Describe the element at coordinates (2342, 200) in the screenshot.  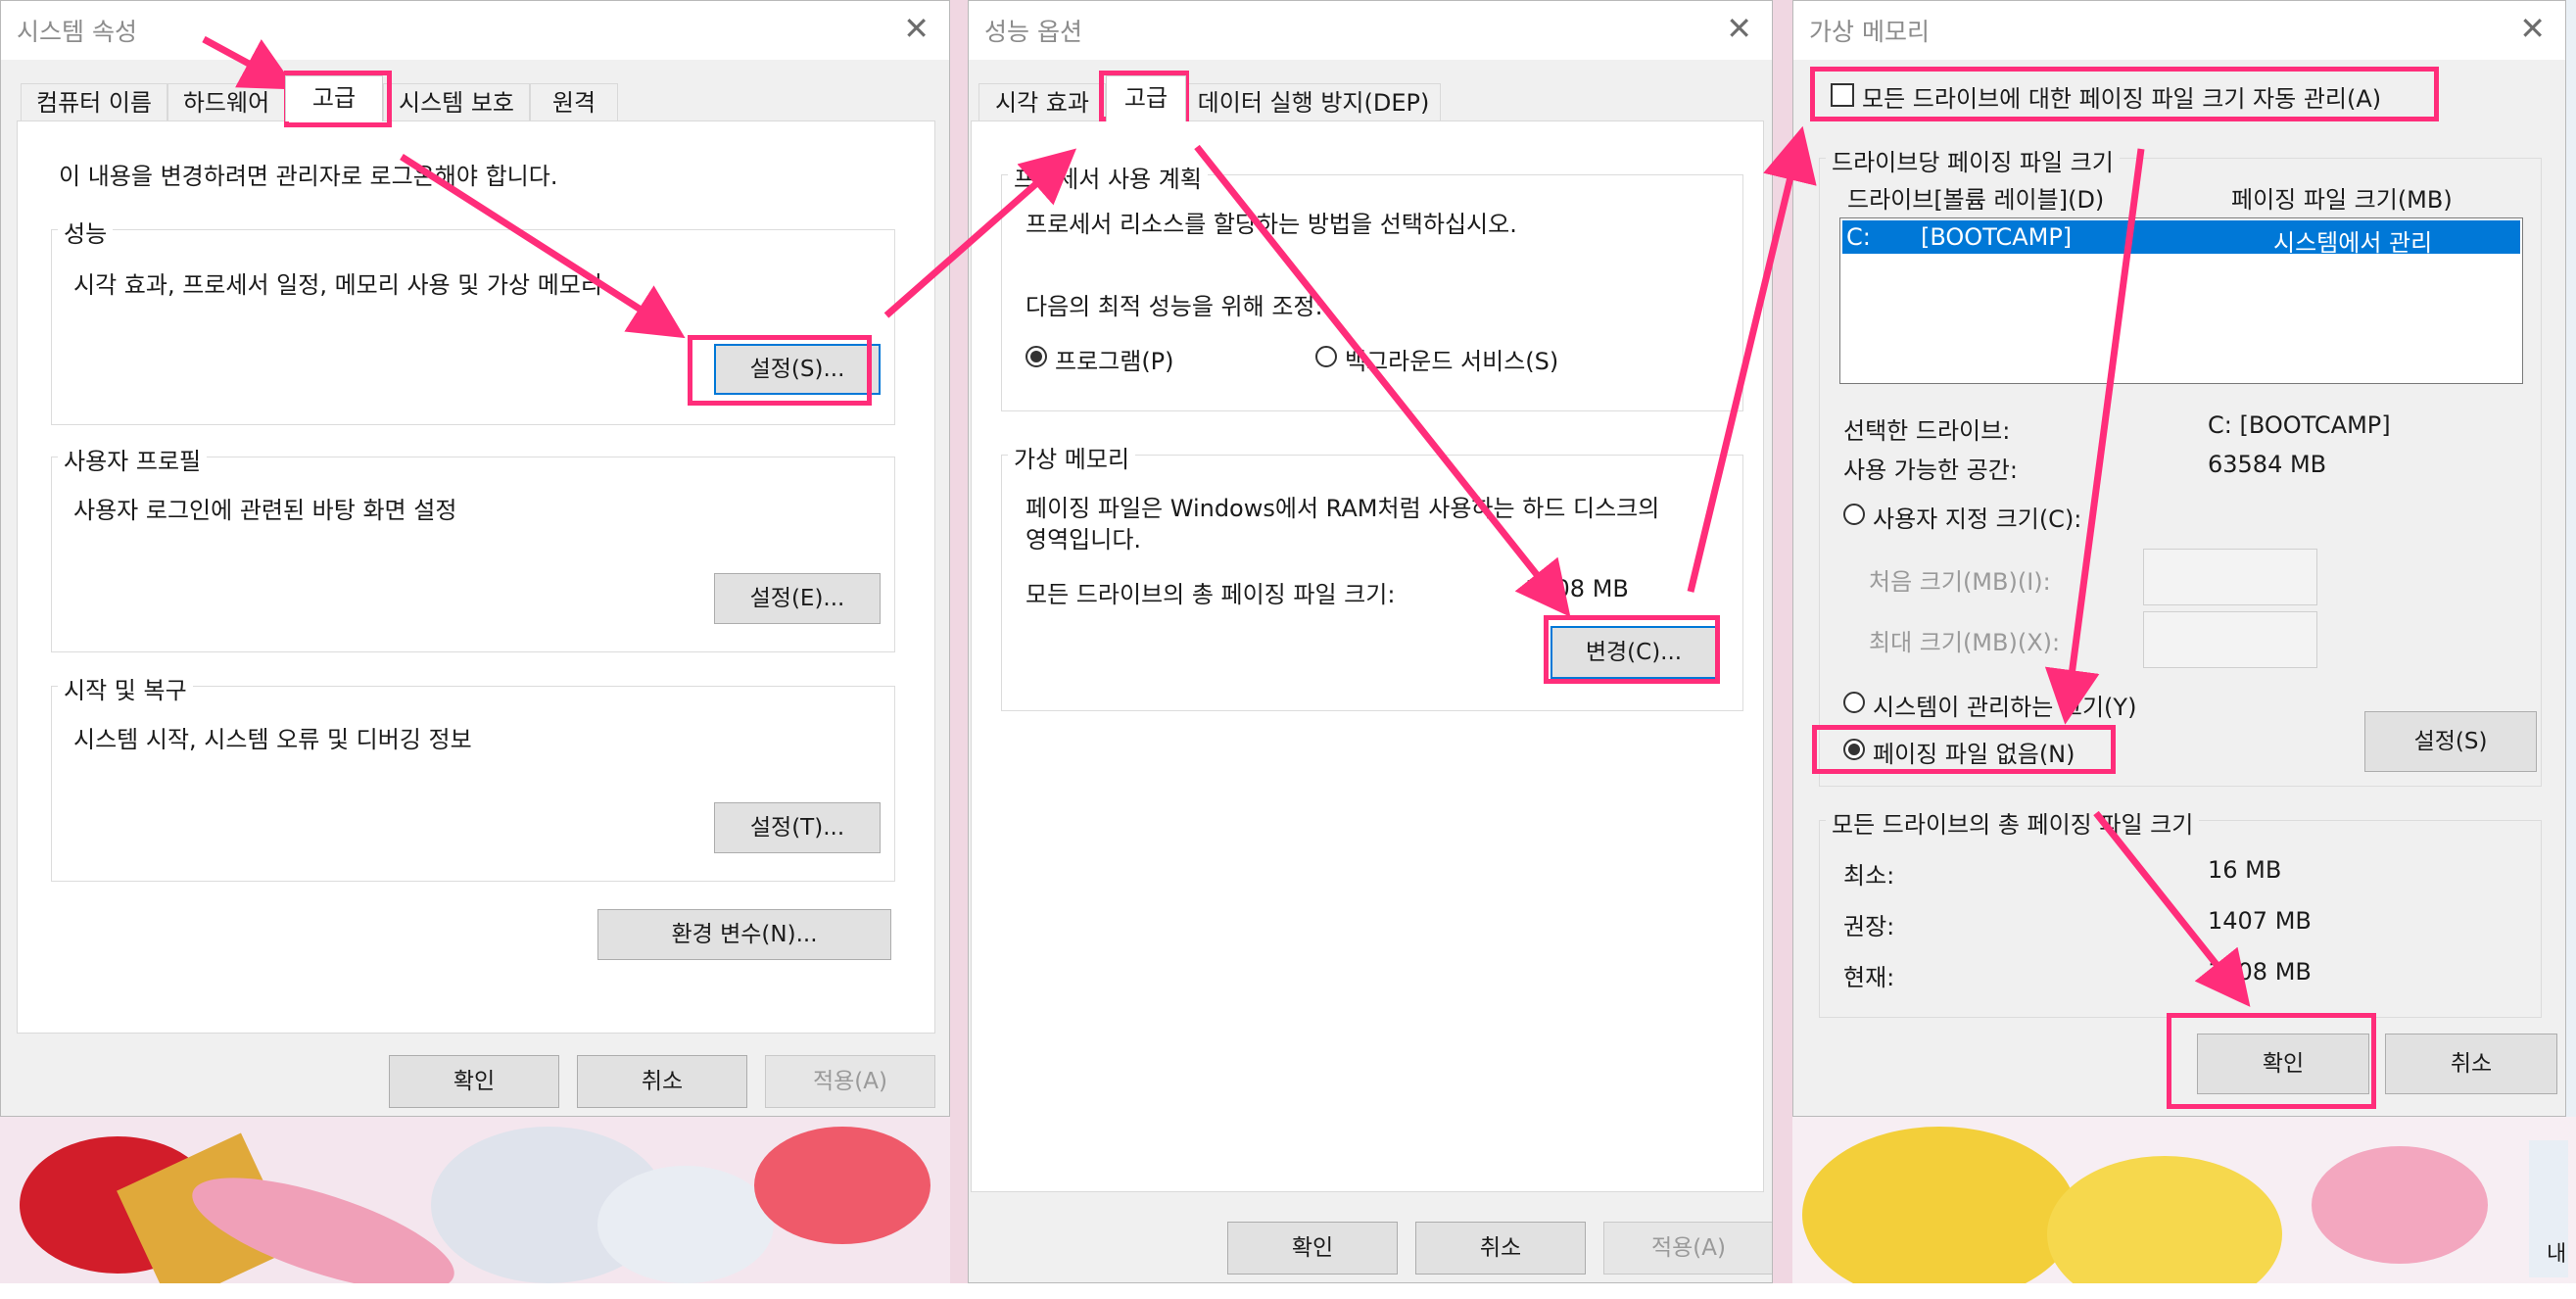
I see `size-column-header: 페이징 파일 크기(MB)` at that location.